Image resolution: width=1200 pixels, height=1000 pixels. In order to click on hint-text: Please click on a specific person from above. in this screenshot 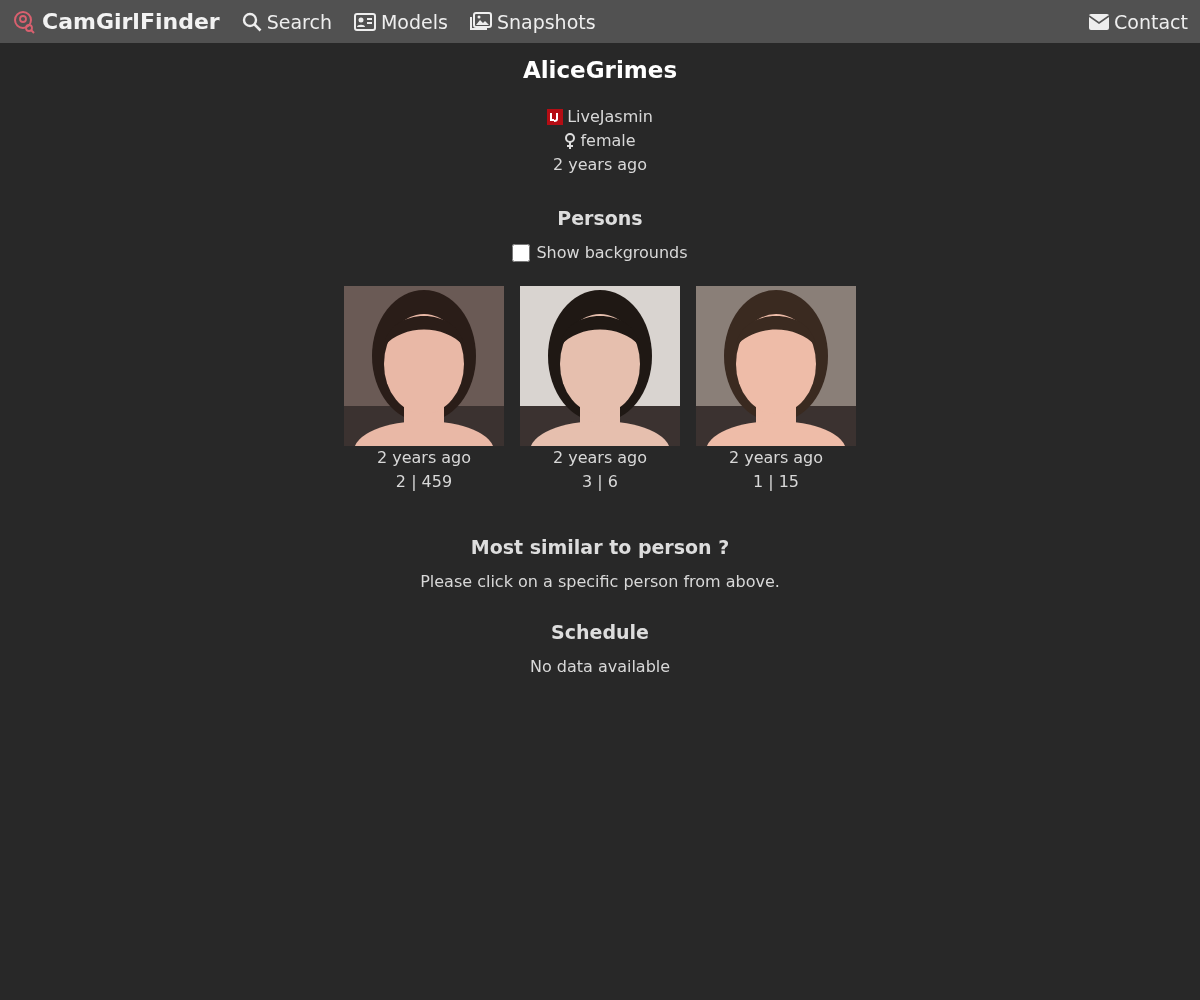, I will do `click(600, 581)`.